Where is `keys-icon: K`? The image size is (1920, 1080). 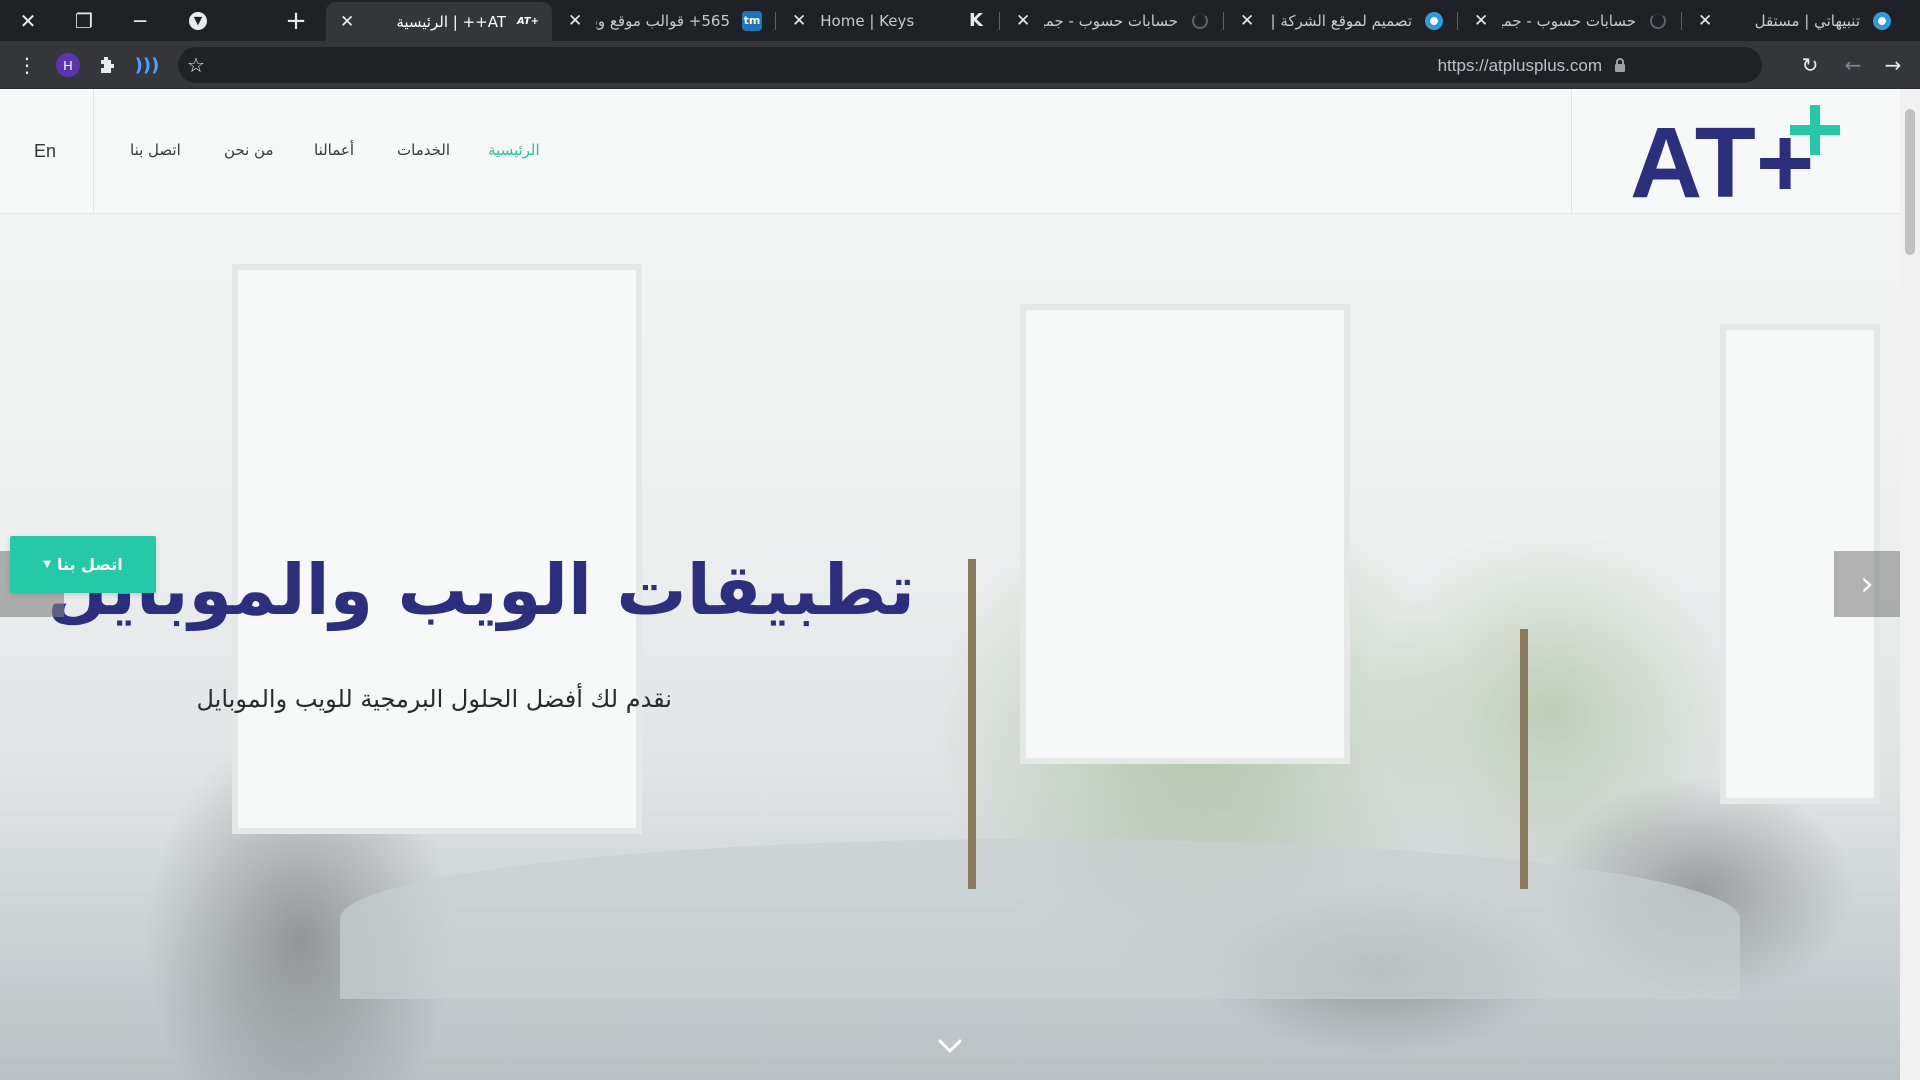 keys-icon: K is located at coordinates (976, 20).